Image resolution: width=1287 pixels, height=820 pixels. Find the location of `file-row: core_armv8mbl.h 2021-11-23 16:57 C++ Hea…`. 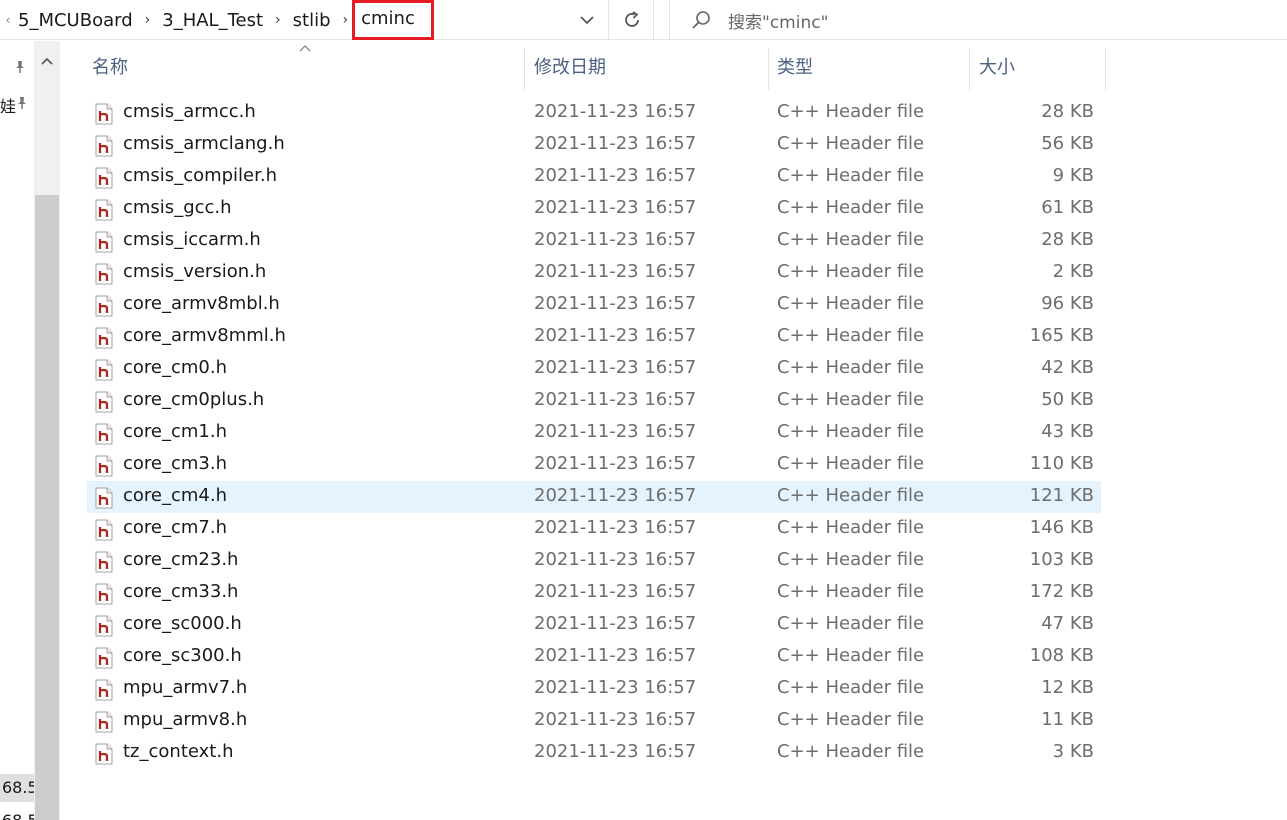

file-row: core_armv8mbl.h 2021-11-23 16:57 C++ Hea… is located at coordinates (594, 305).